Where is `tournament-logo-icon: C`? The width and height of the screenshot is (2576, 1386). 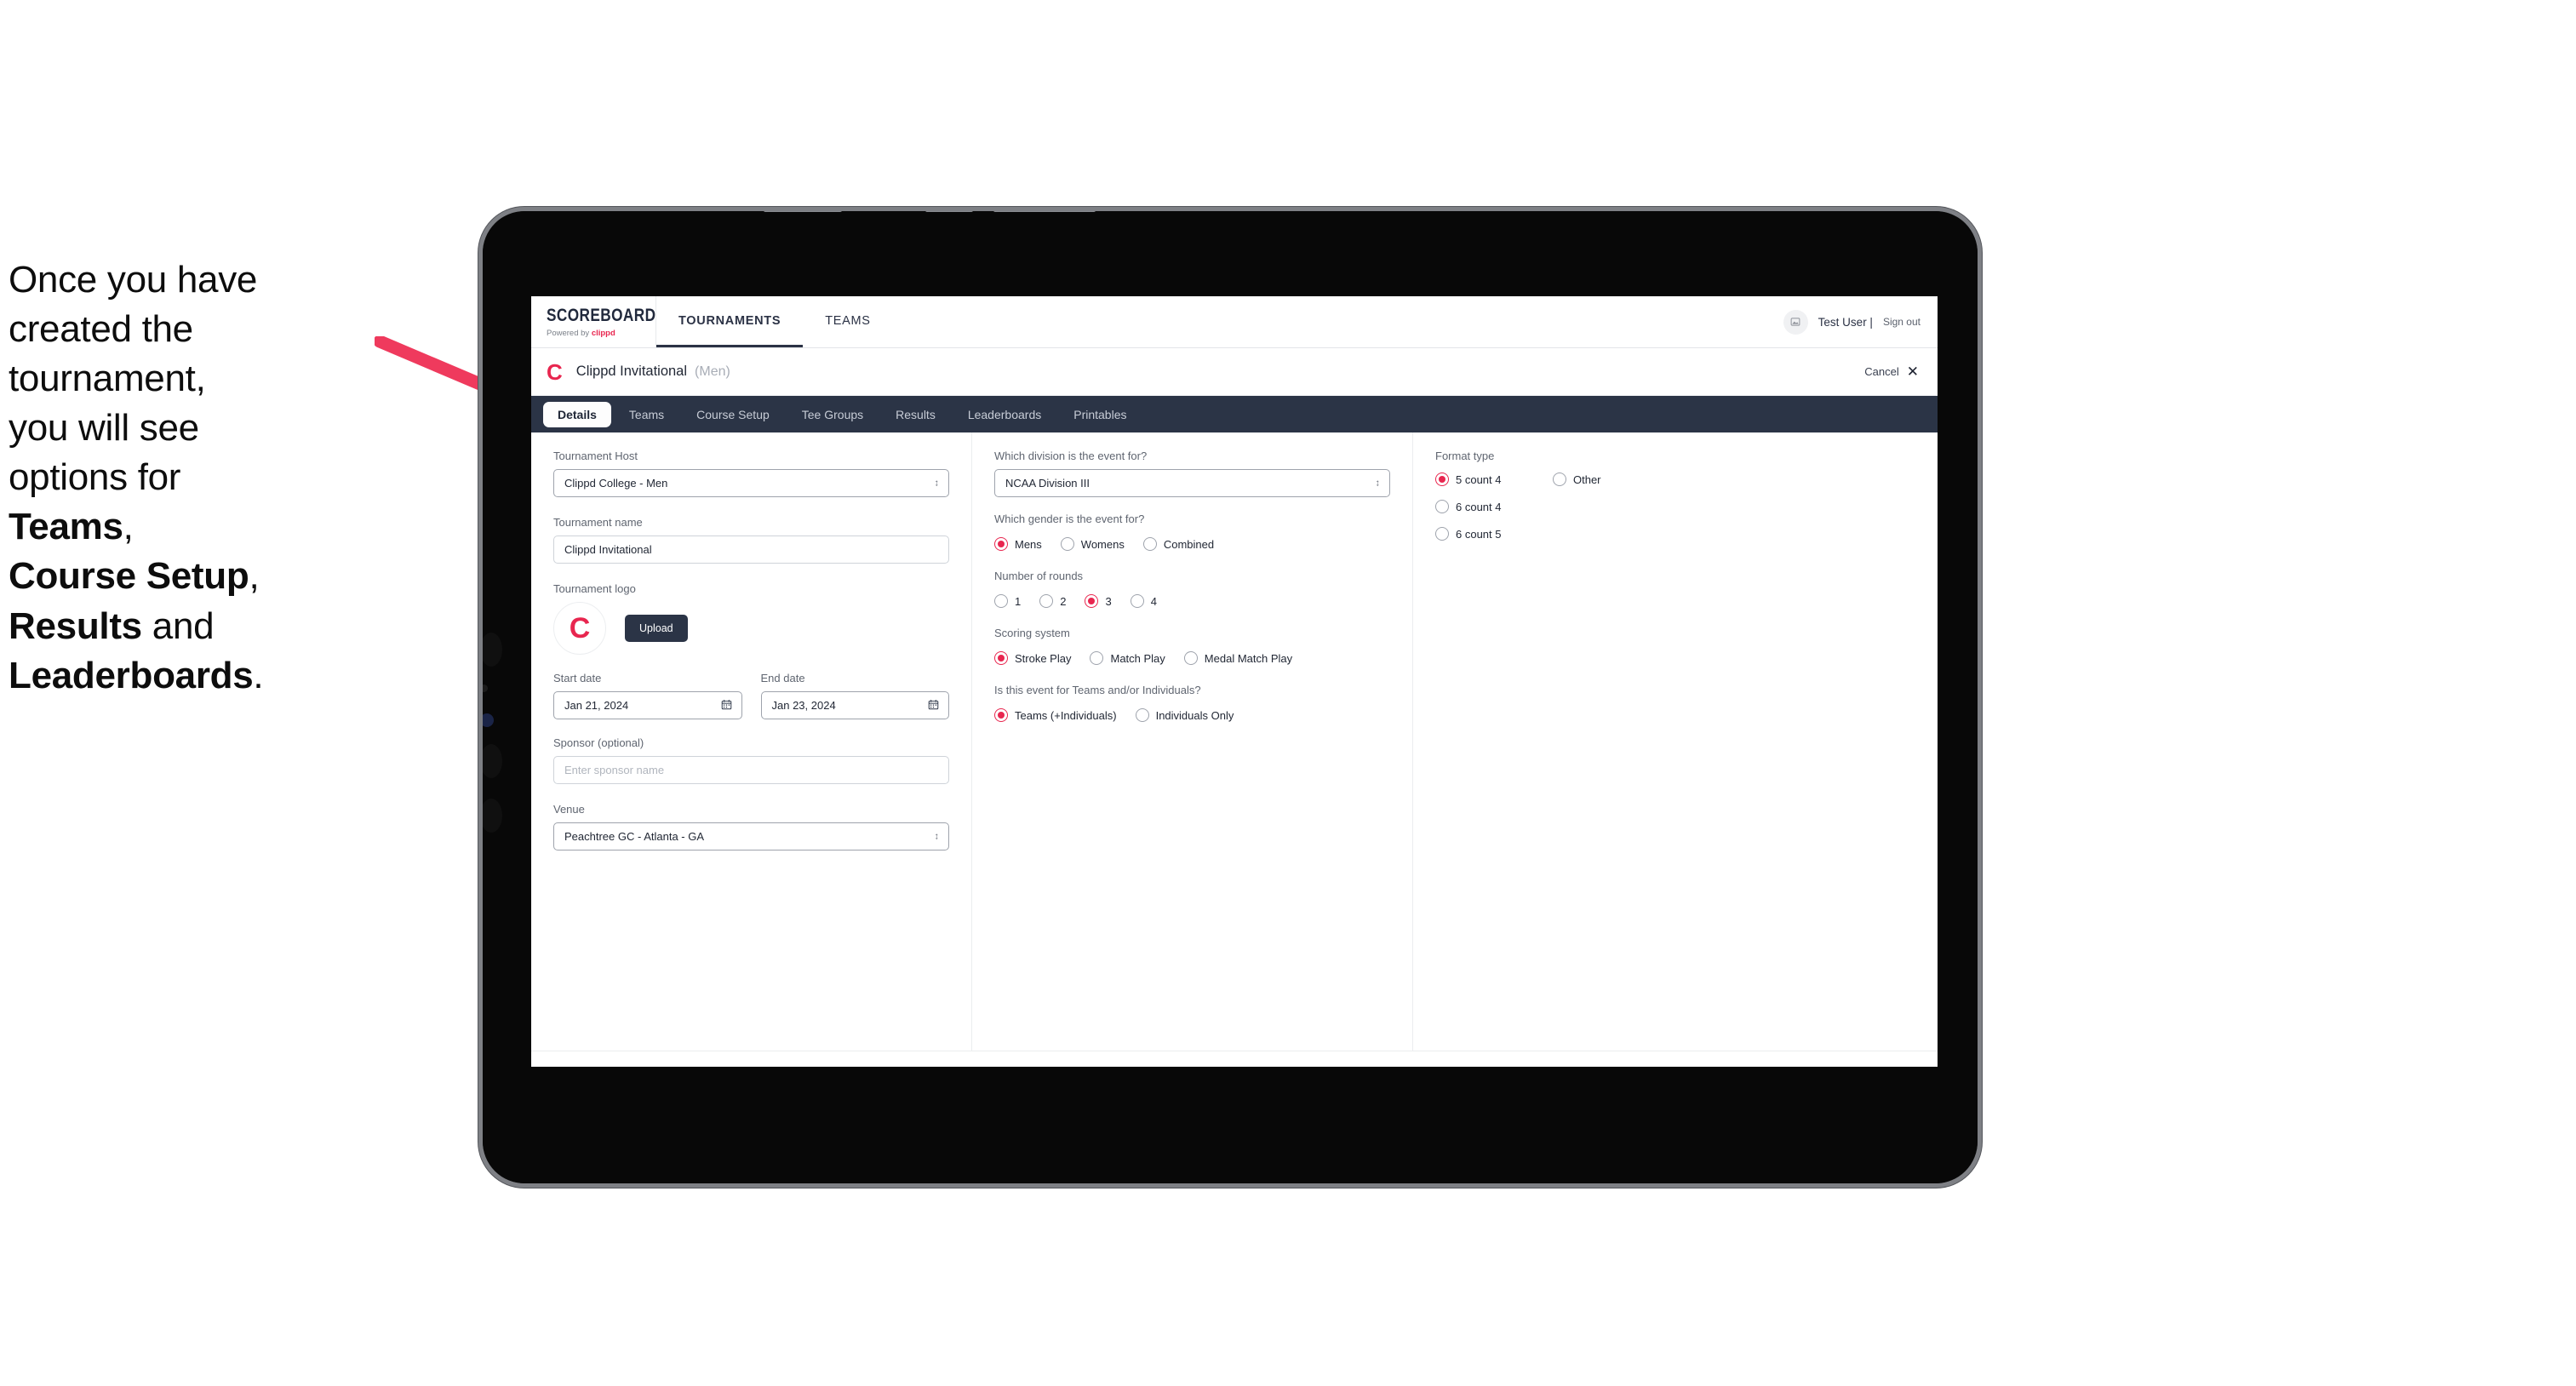
tournament-logo-icon: C is located at coordinates (555, 371).